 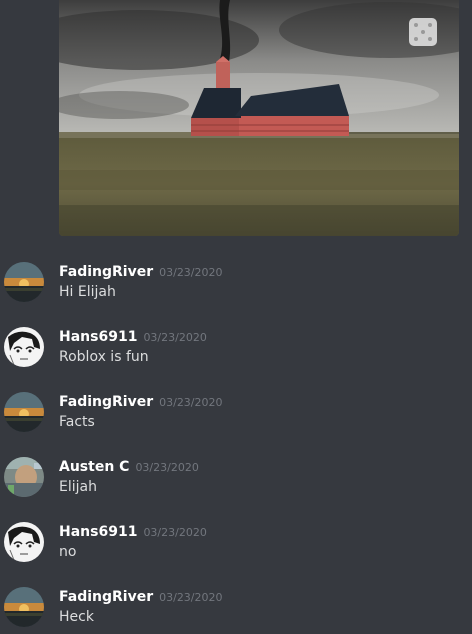 I want to click on message-text: Elijah, so click(x=78, y=487).